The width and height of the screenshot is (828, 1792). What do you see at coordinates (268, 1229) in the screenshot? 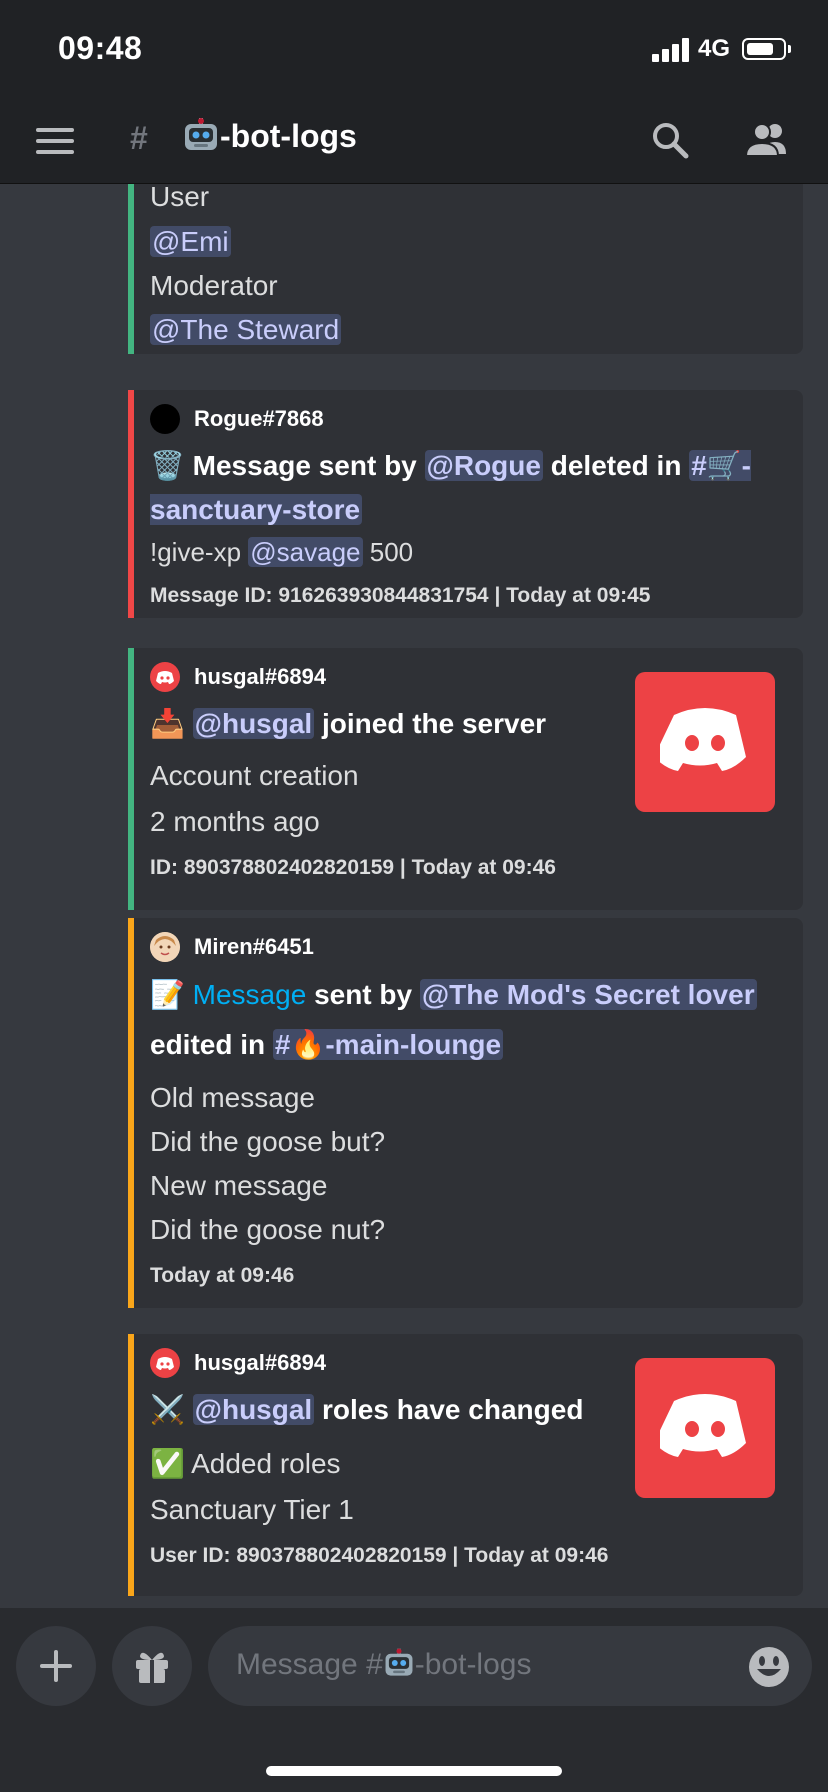
I see `embed-field-value: Did the goose nut?` at bounding box center [268, 1229].